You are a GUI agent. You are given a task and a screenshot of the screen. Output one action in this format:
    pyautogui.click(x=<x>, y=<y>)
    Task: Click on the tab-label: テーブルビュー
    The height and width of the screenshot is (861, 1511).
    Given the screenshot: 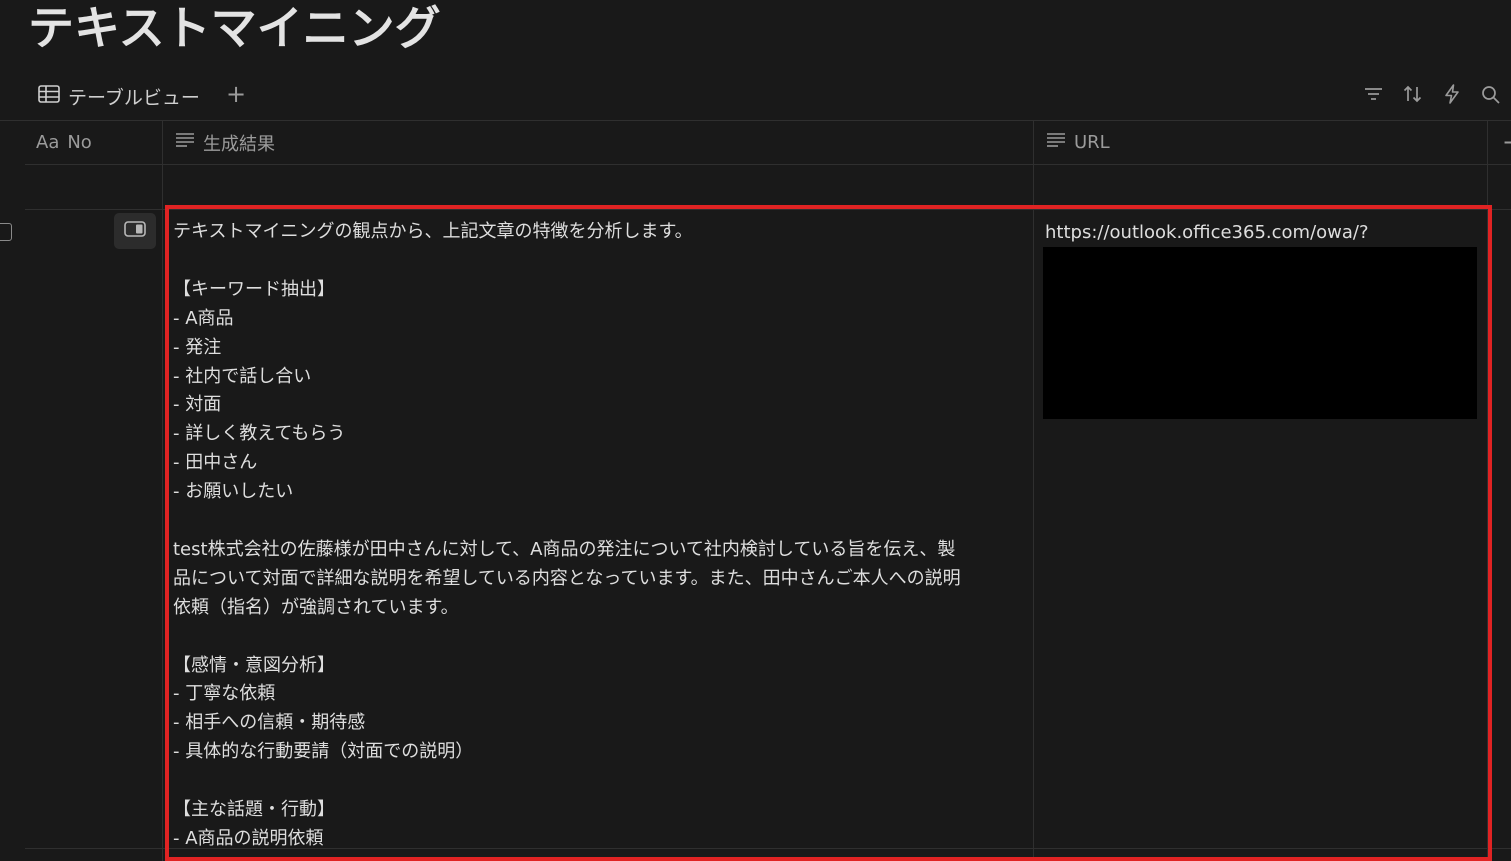 What is the action you would take?
    pyautogui.click(x=134, y=97)
    